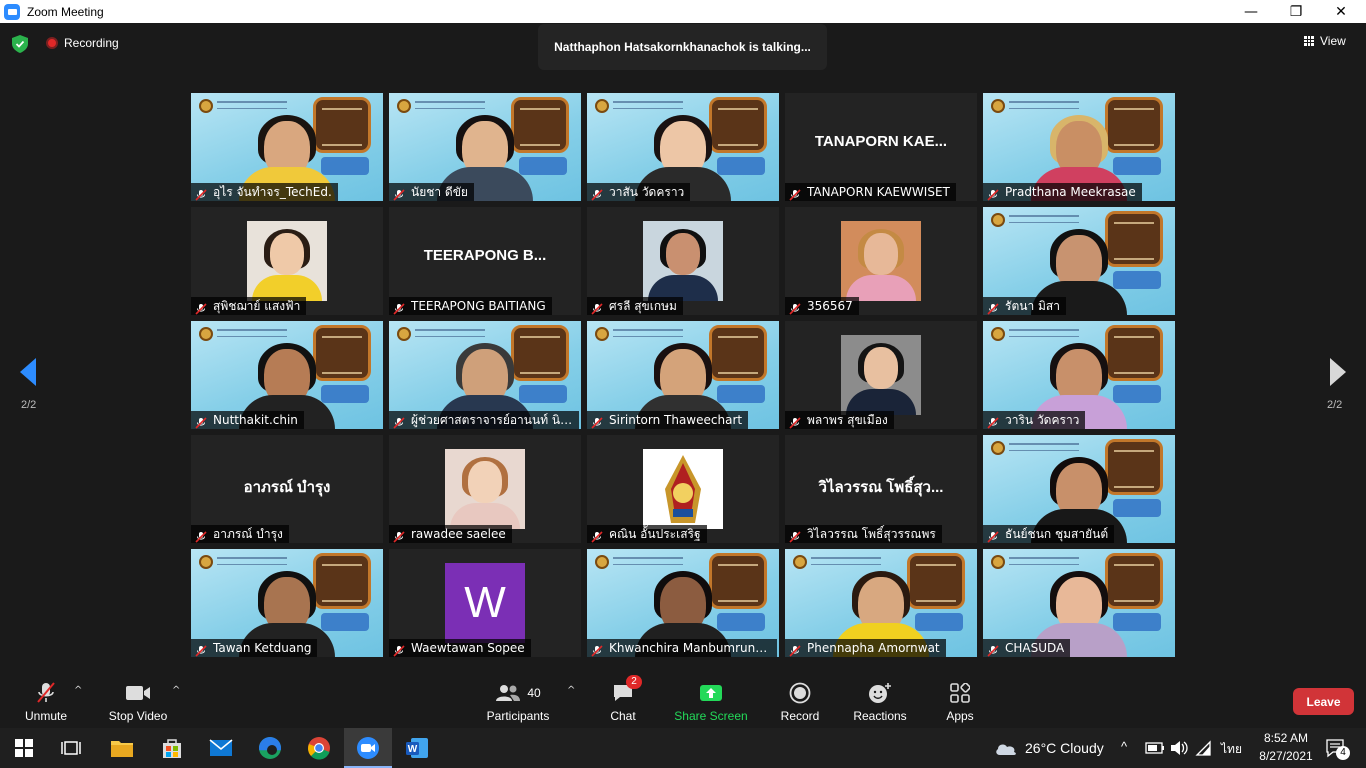  Describe the element at coordinates (518, 702) in the screenshot. I see `participants-button: 40 Participants` at that location.